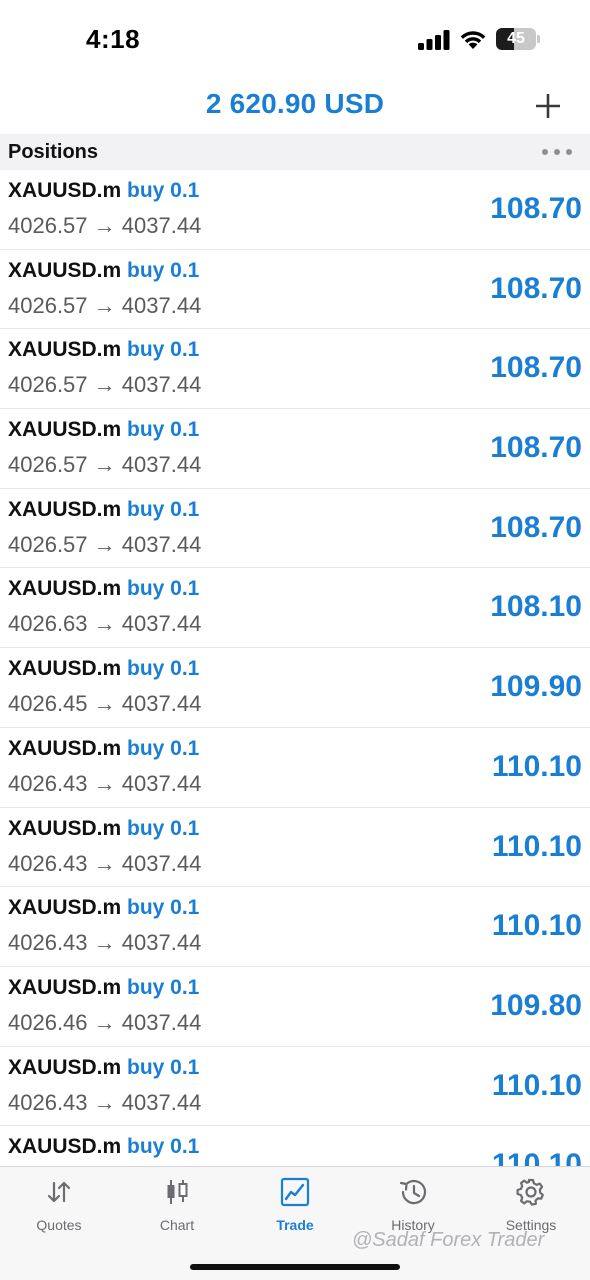 Image resolution: width=590 pixels, height=1280 pixels. I want to click on position-profit: 108.10, so click(536, 607).